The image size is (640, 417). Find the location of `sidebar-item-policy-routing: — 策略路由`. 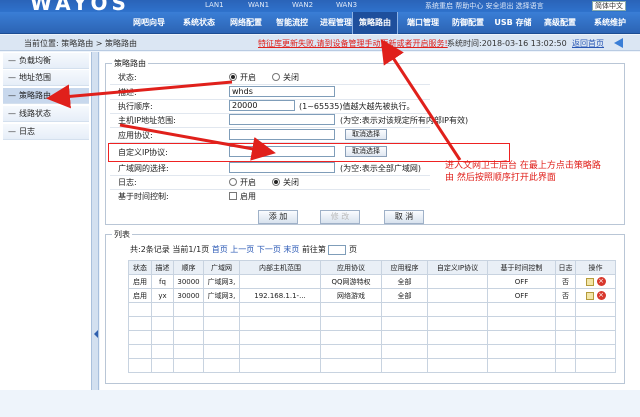

sidebar-item-policy-routing: — 策略路由 is located at coordinates (46, 96).